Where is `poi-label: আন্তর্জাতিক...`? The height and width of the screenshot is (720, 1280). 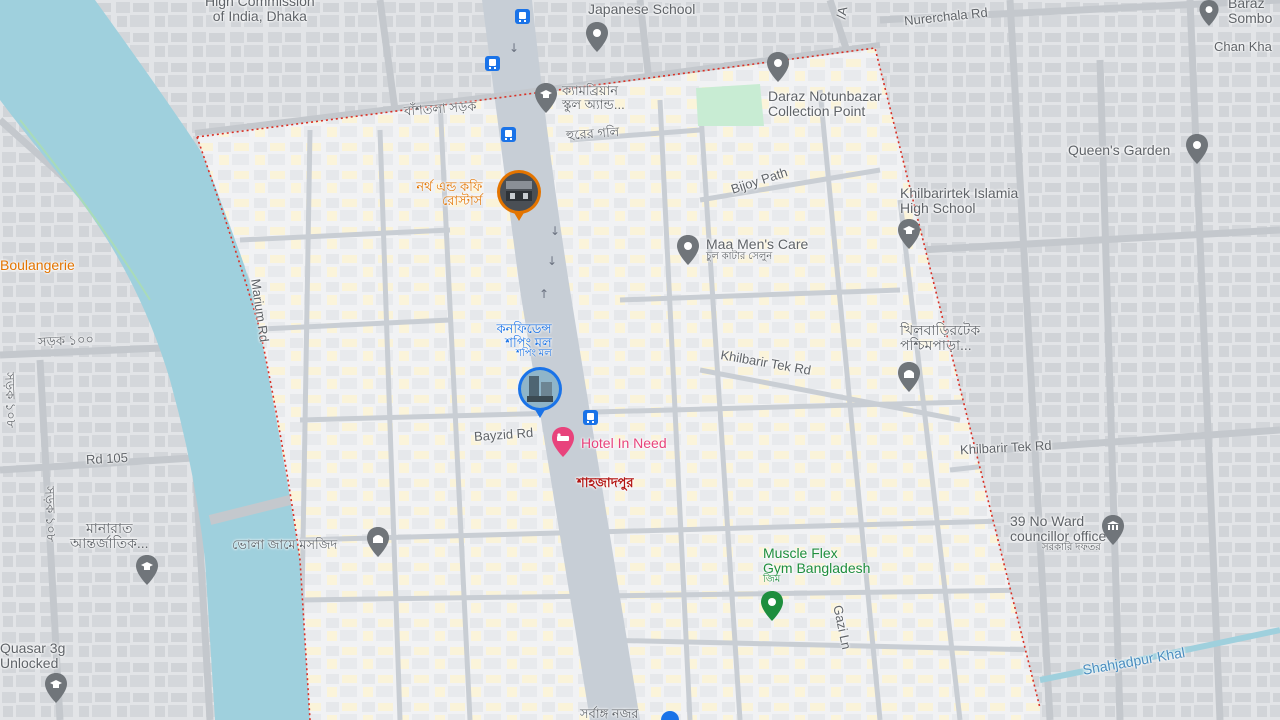
poi-label: আন্তর্জাতিক... is located at coordinates (109, 542).